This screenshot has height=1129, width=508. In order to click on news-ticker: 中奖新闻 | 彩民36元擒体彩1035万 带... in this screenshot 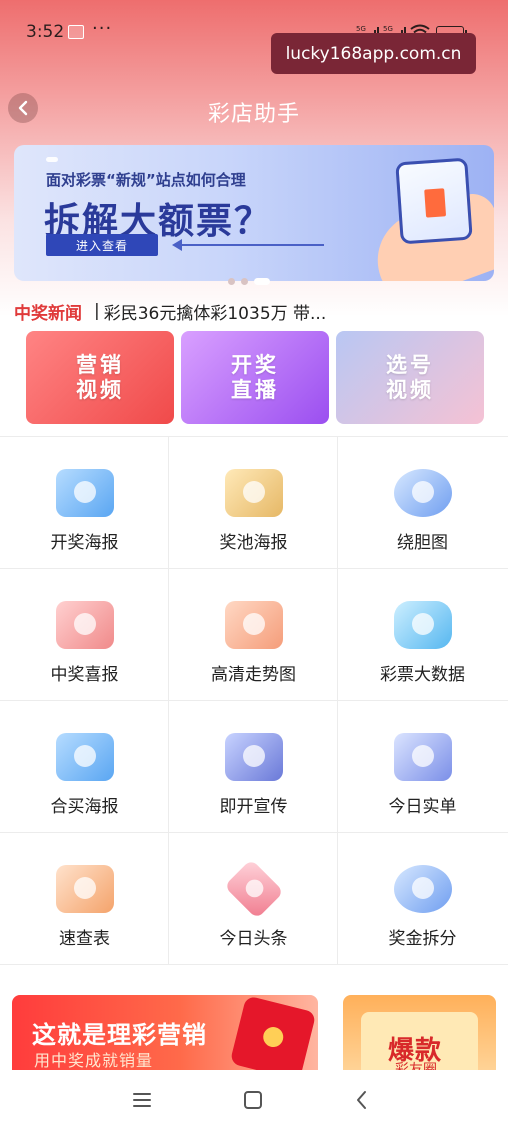, I will do `click(170, 311)`.